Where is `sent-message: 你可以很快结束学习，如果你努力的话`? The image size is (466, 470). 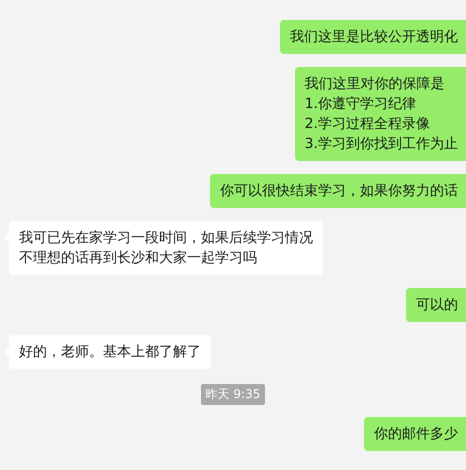
sent-message: 你可以很快结束学习，如果你努力的话 is located at coordinates (338, 191).